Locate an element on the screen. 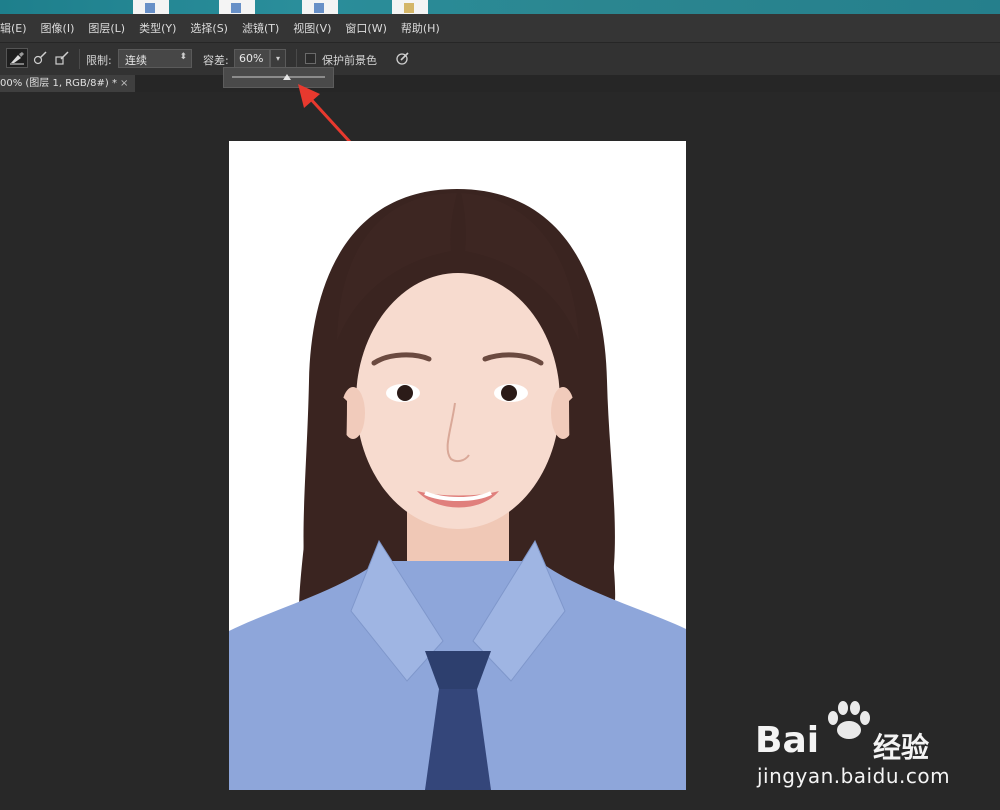 The width and height of the screenshot is (1000, 810). background-eraser-icon is located at coordinates (17, 58).